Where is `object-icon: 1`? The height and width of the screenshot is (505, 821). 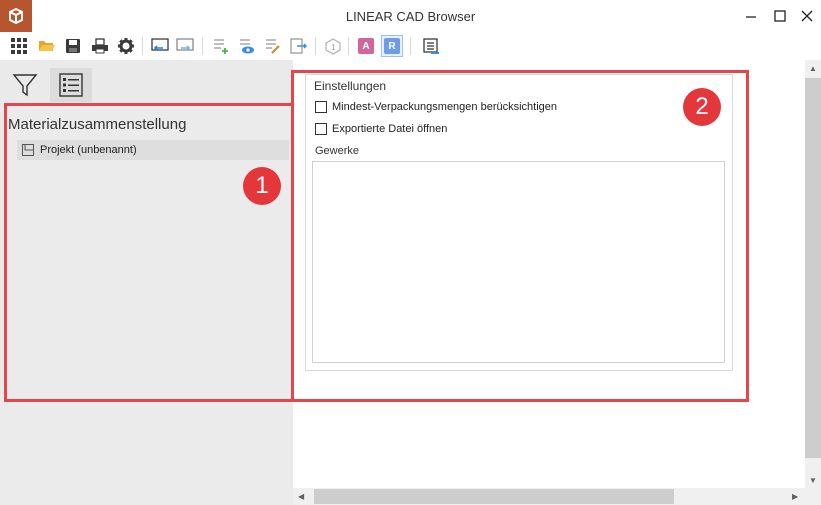 object-icon: 1 is located at coordinates (333, 46).